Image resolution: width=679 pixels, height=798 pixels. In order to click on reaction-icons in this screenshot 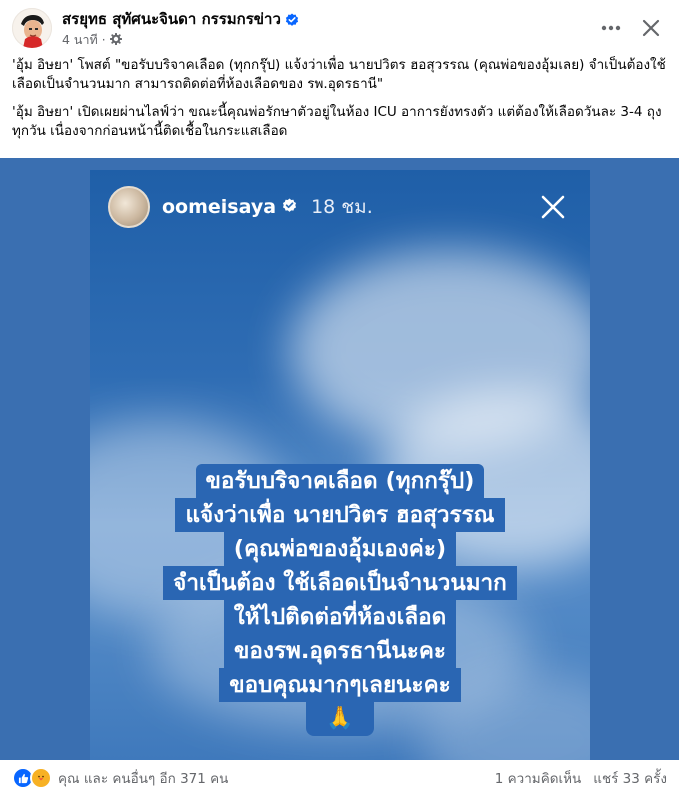, I will do `click(32, 778)`.